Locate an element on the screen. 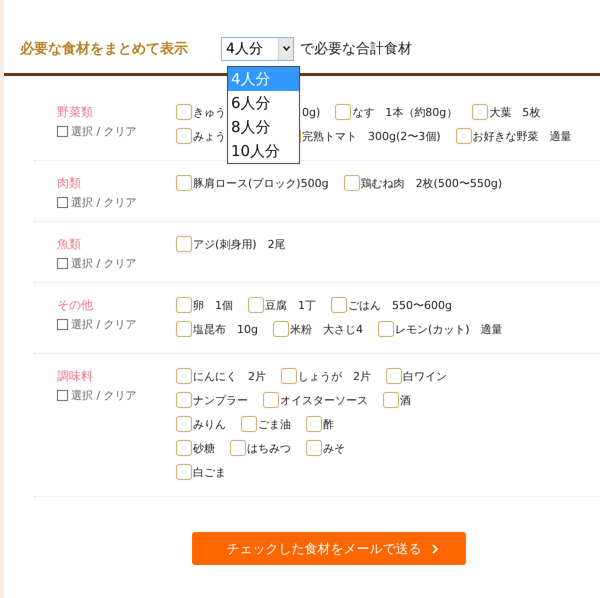  category-label: 魚類 is located at coordinates (69, 244).